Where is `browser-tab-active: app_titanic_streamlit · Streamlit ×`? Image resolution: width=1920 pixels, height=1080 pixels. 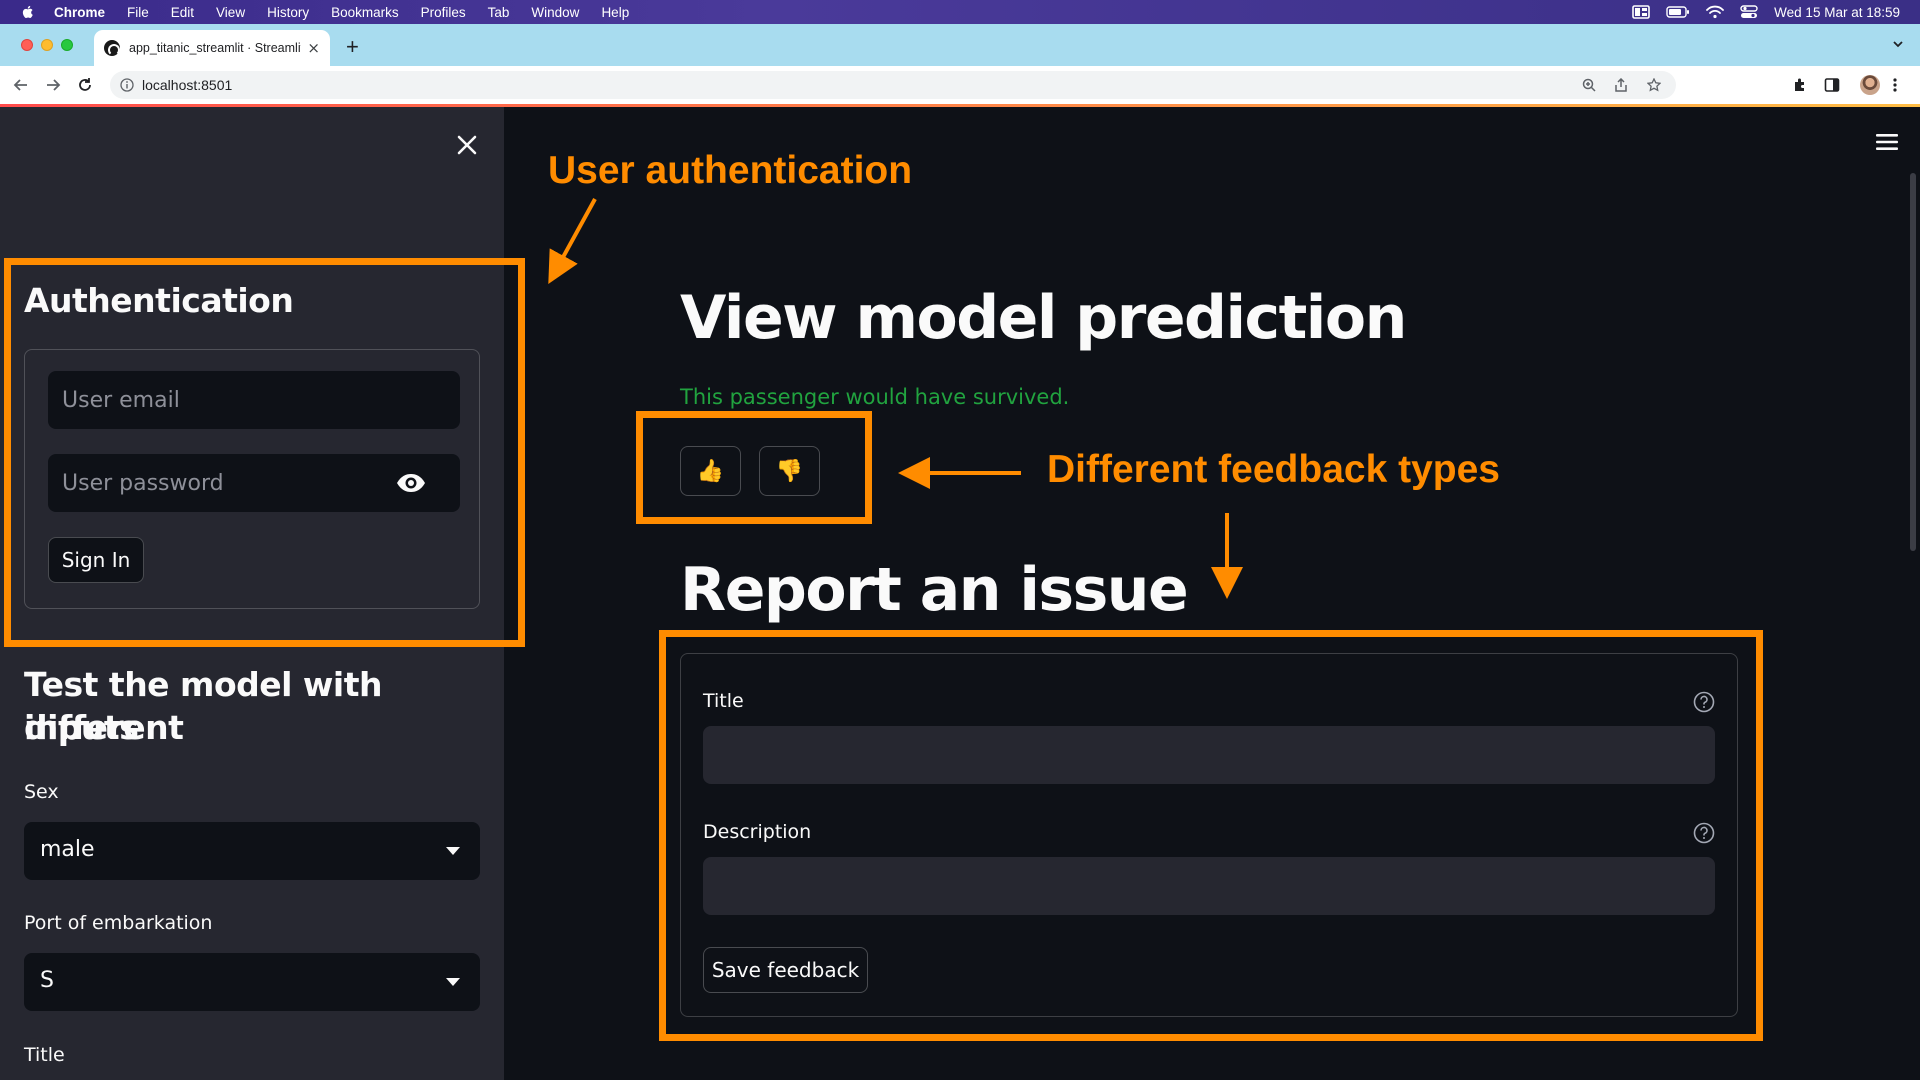 browser-tab-active: app_titanic_streamlit · Streamlit × is located at coordinates (212, 48).